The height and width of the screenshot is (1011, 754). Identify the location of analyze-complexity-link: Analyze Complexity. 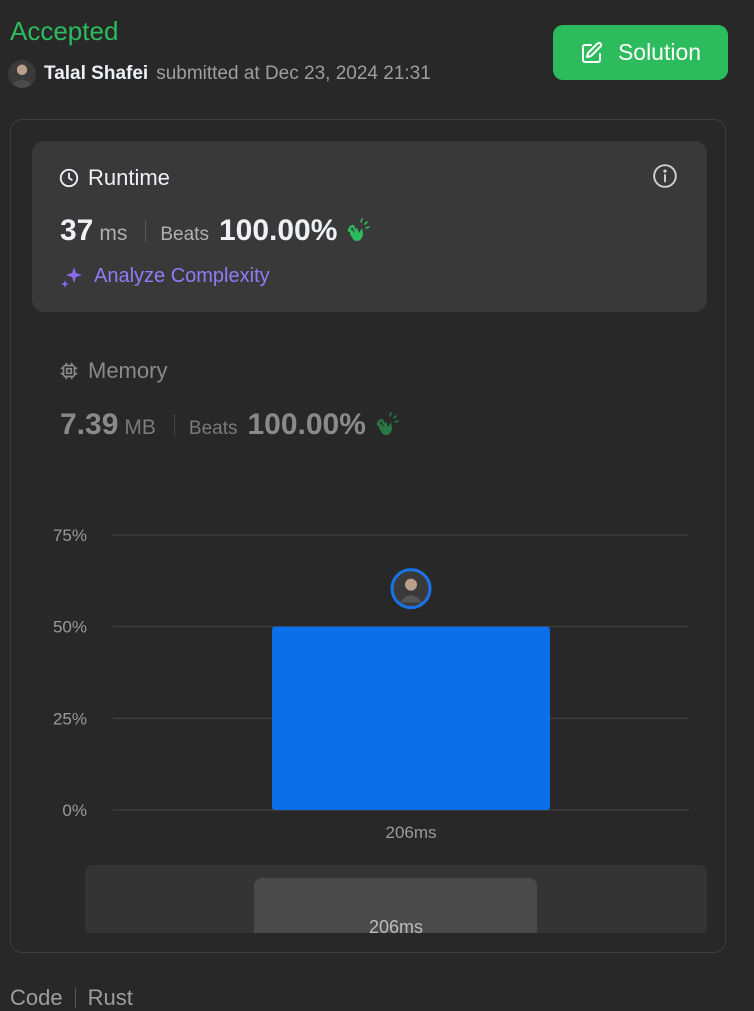
(165, 276).